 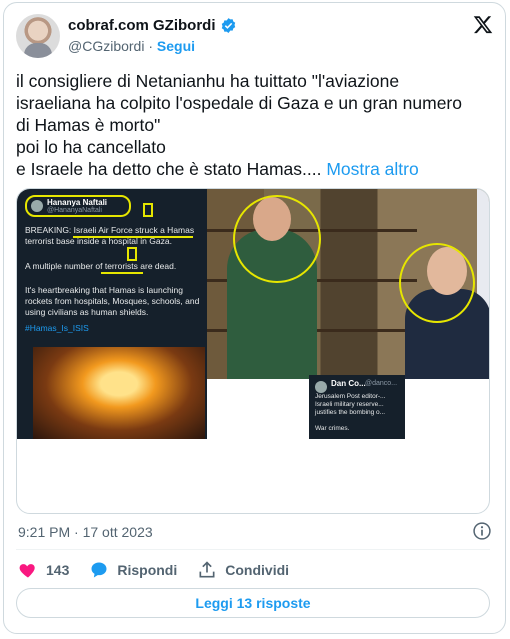 I want to click on heart-icon, so click(x=27, y=571).